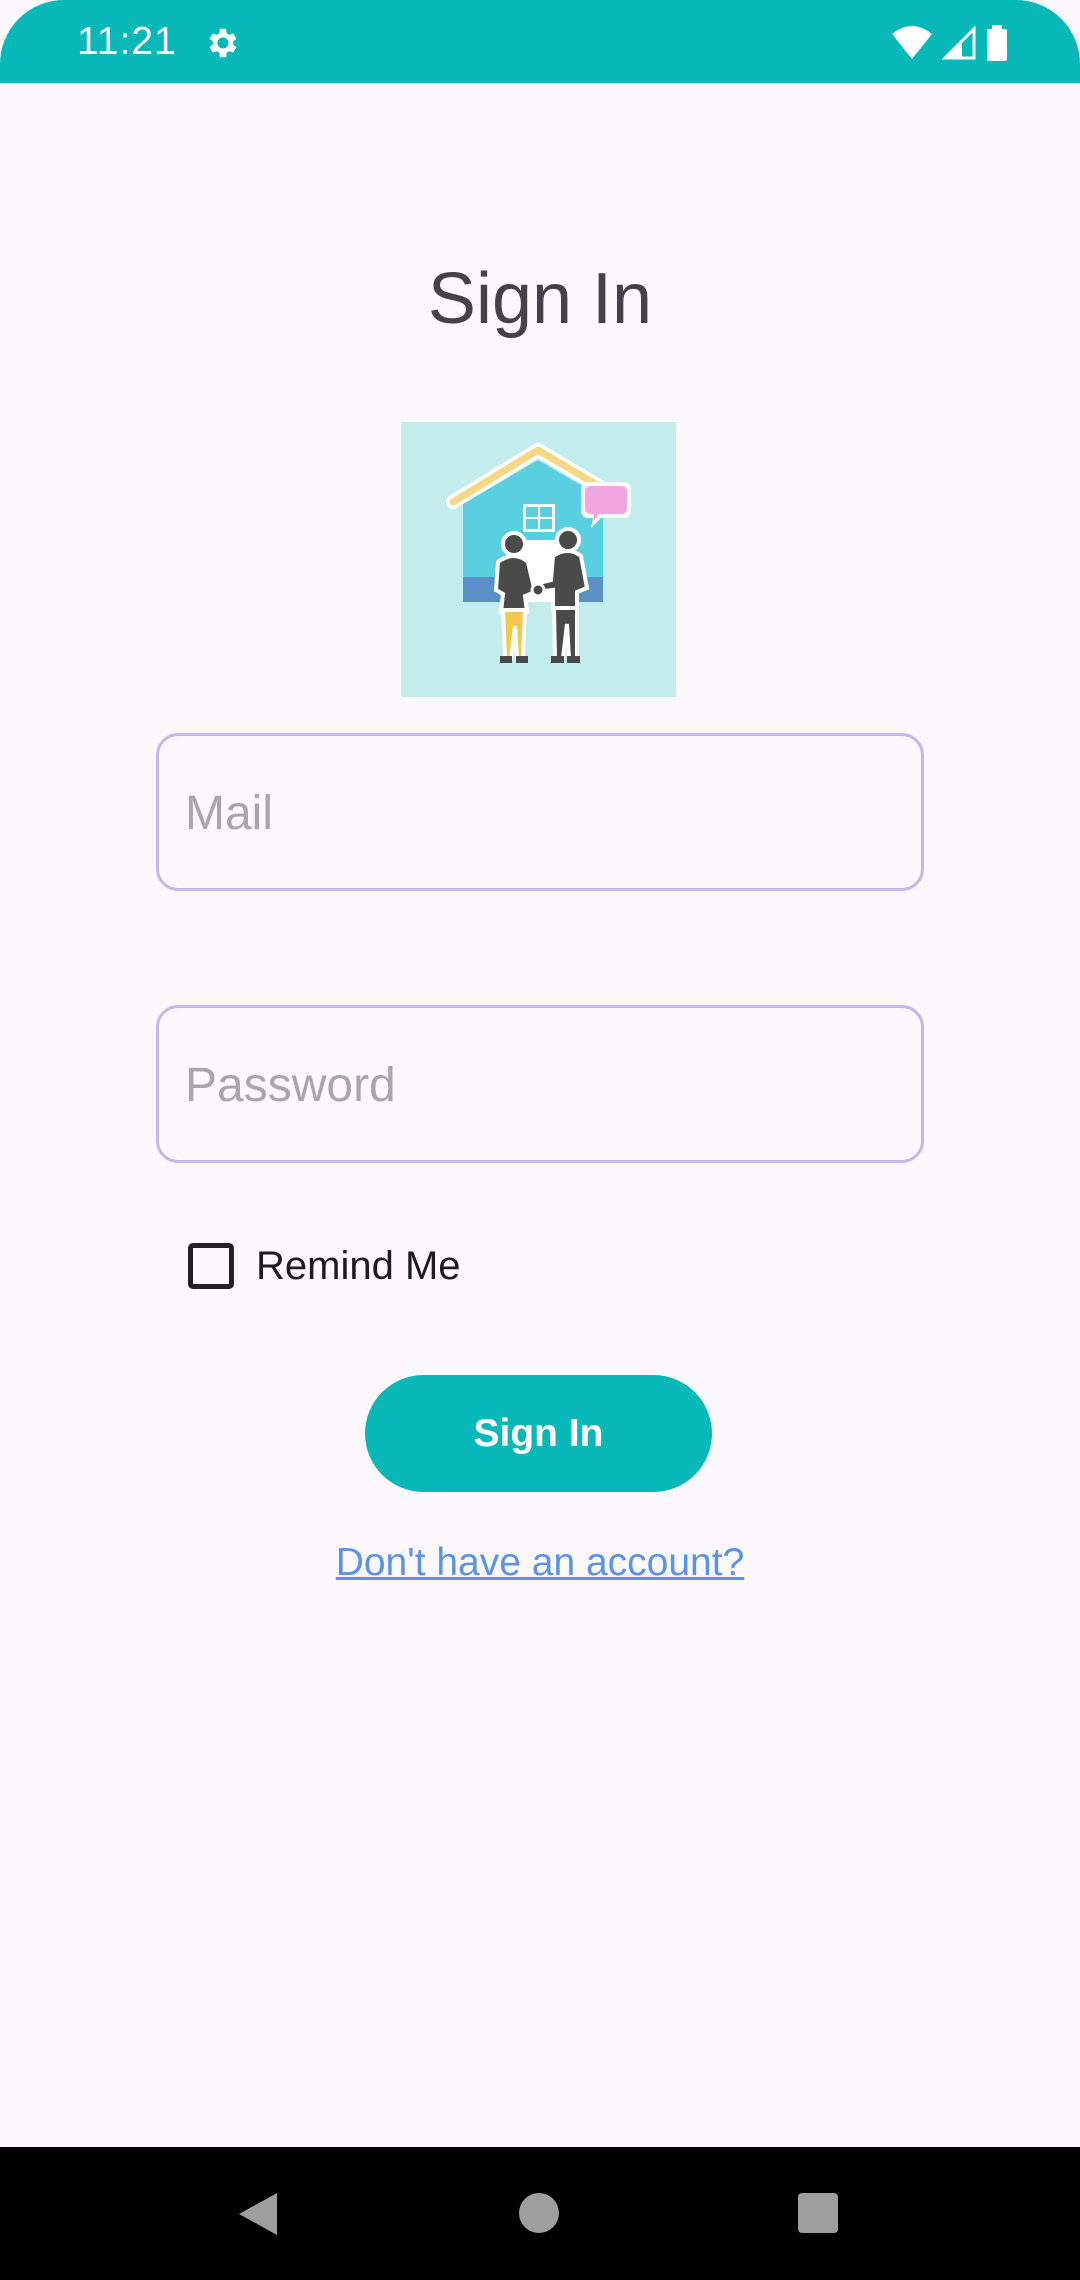 The width and height of the screenshot is (1080, 2280). I want to click on email-input, so click(545, 813).